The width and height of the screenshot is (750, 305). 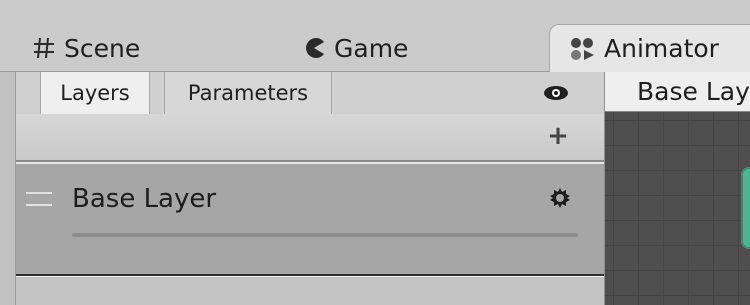 I want to click on pacman-icon, so click(x=314, y=48).